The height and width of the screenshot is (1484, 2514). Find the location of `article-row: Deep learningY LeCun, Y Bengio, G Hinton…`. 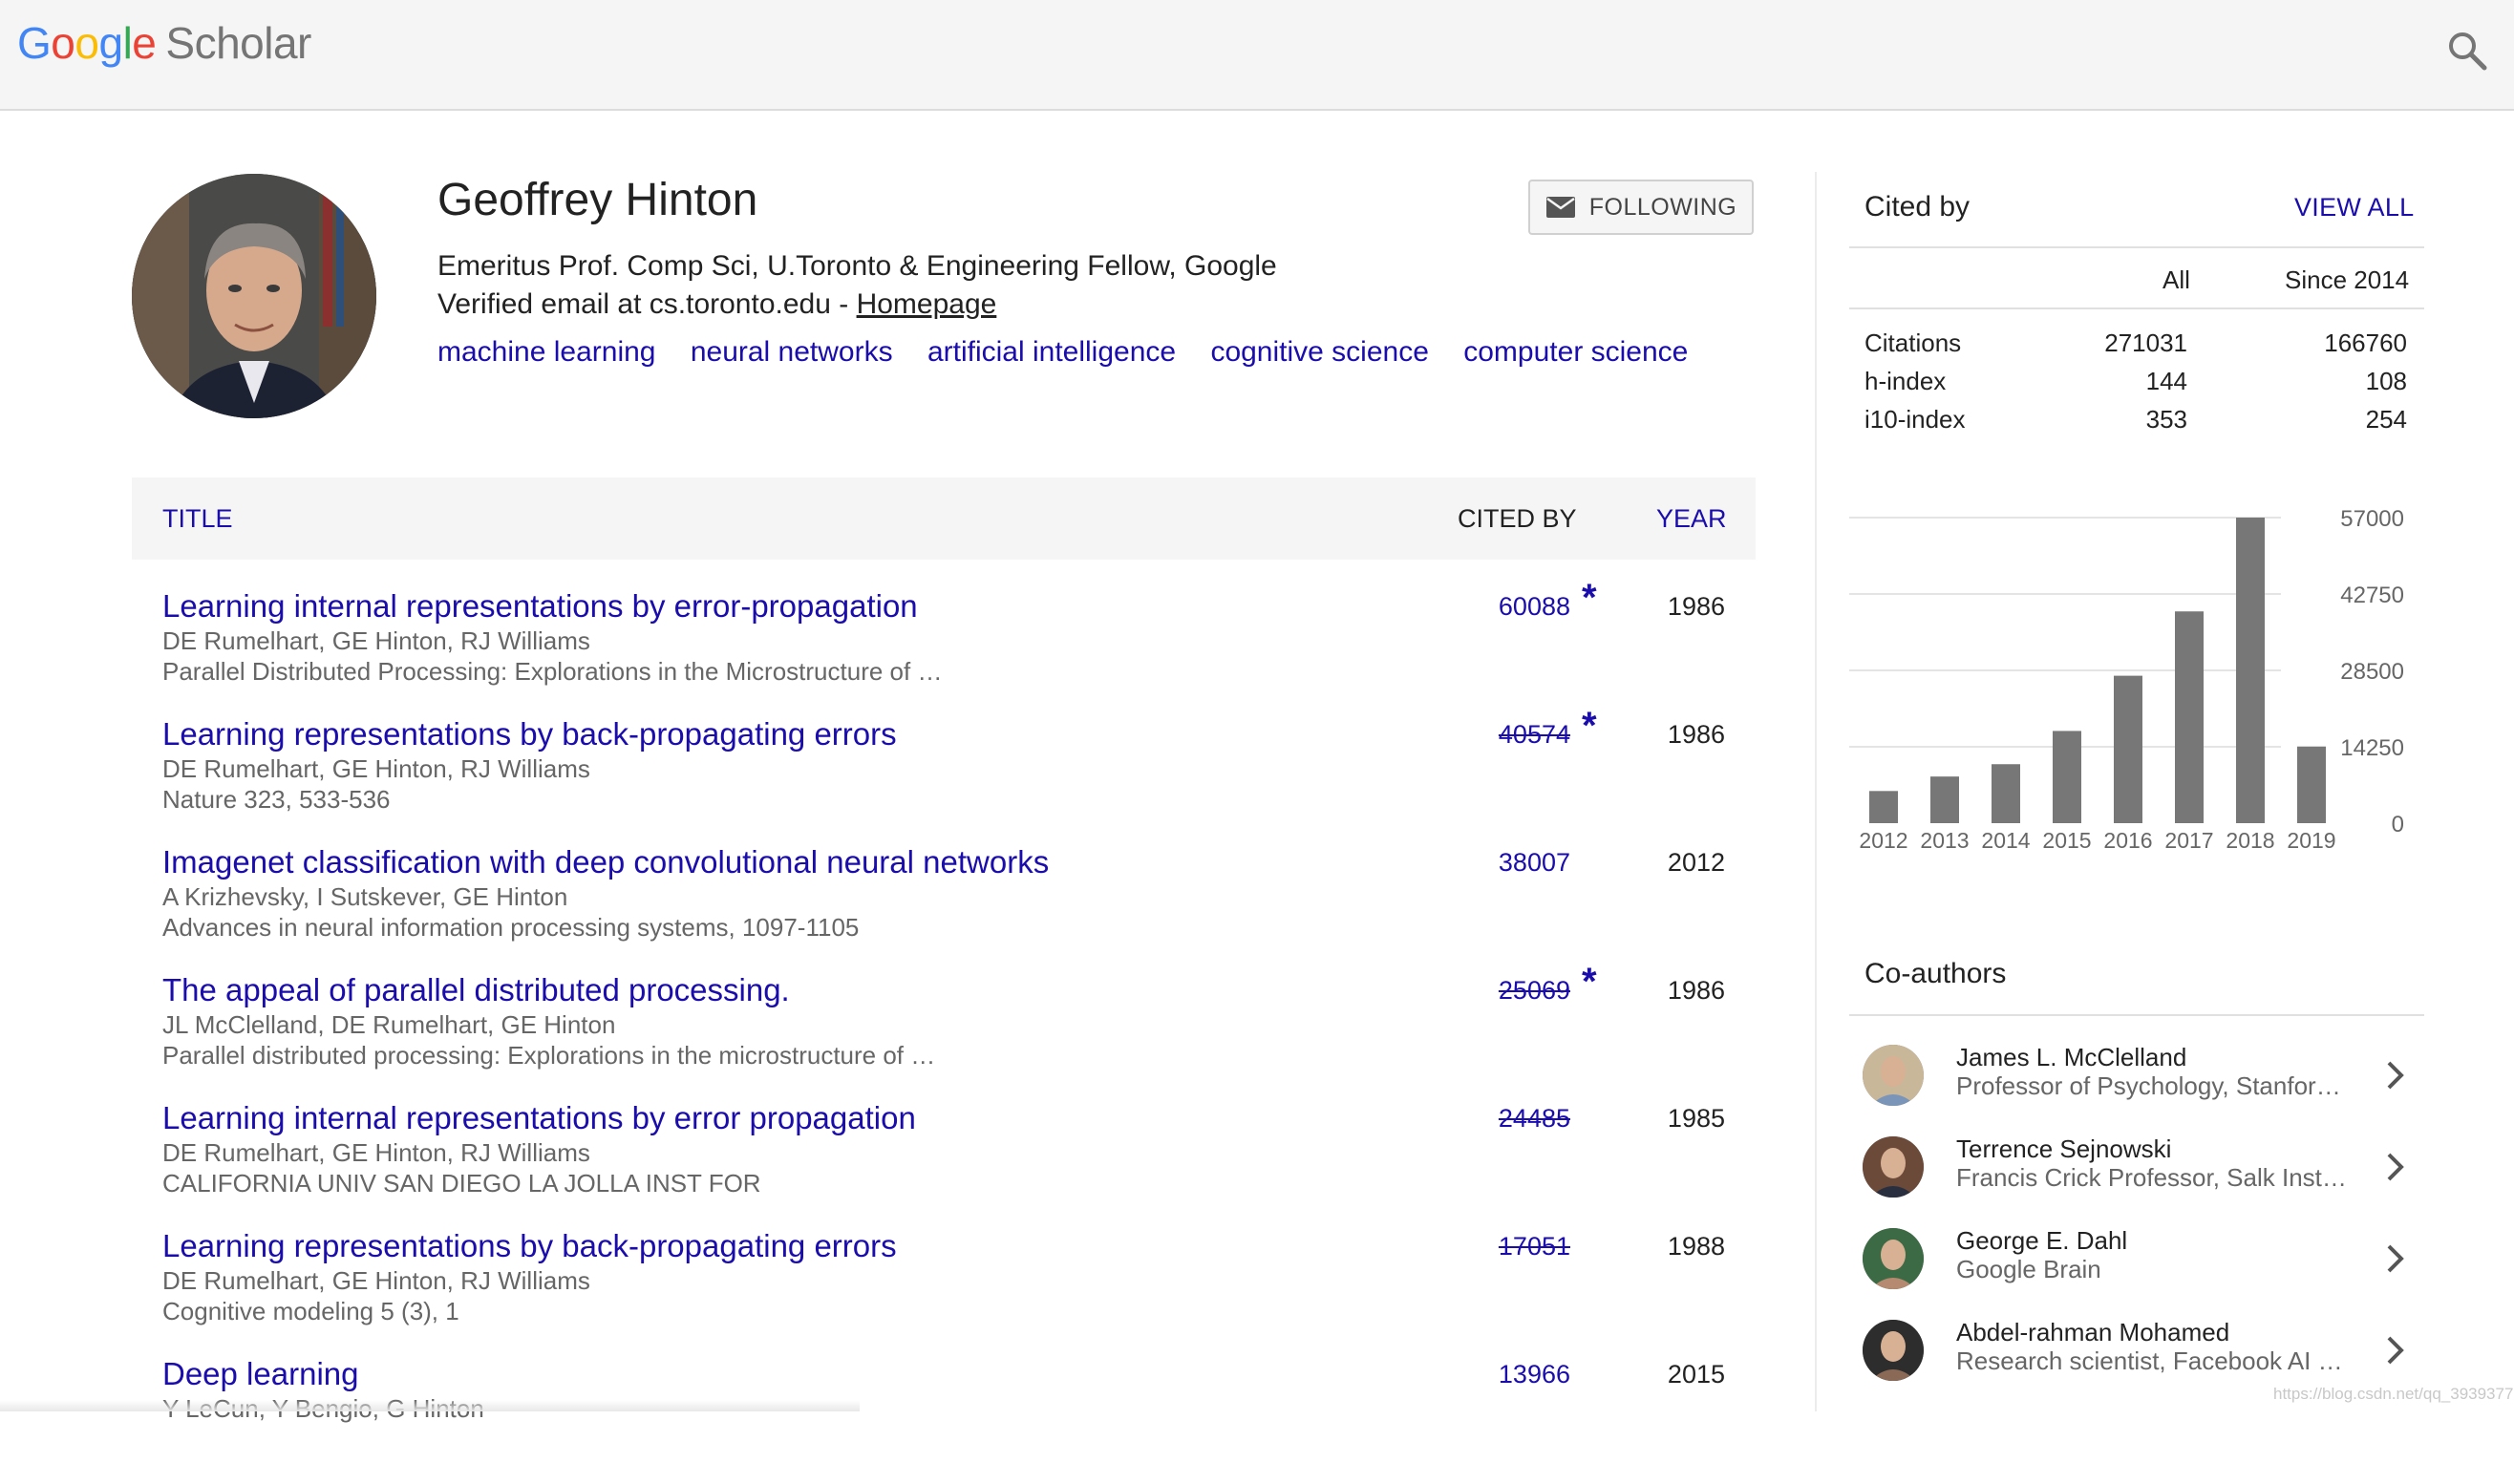

article-row: Deep learningY LeCun, Y Bengio, G Hinton… is located at coordinates (944, 1420).